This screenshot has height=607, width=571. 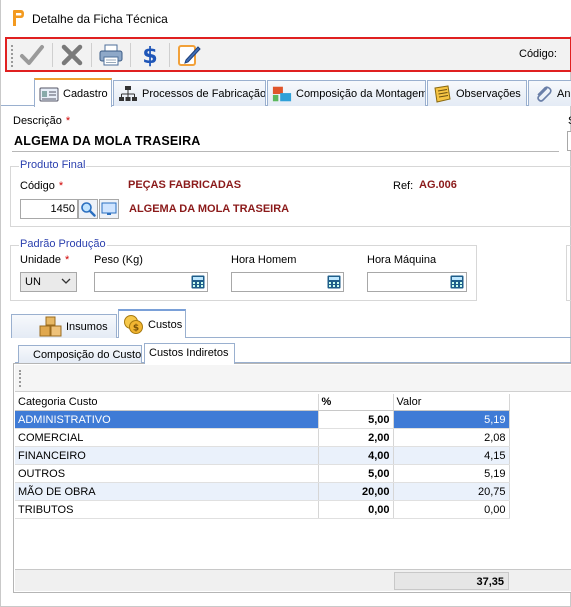 I want to click on s-field, so click(x=569, y=141).